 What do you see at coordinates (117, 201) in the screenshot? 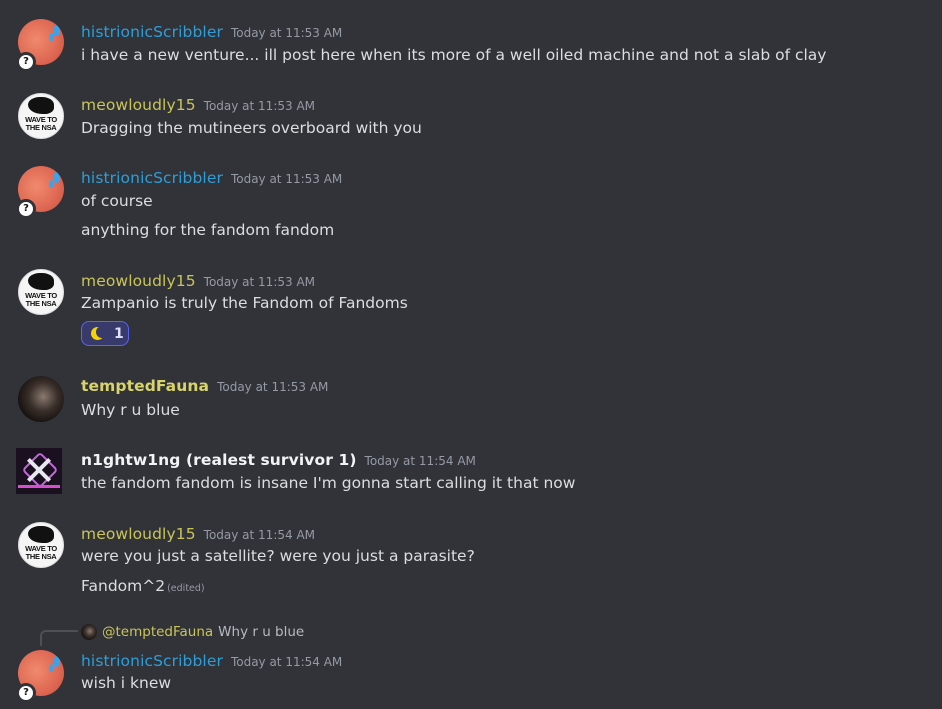
I see `message-text: of course` at bounding box center [117, 201].